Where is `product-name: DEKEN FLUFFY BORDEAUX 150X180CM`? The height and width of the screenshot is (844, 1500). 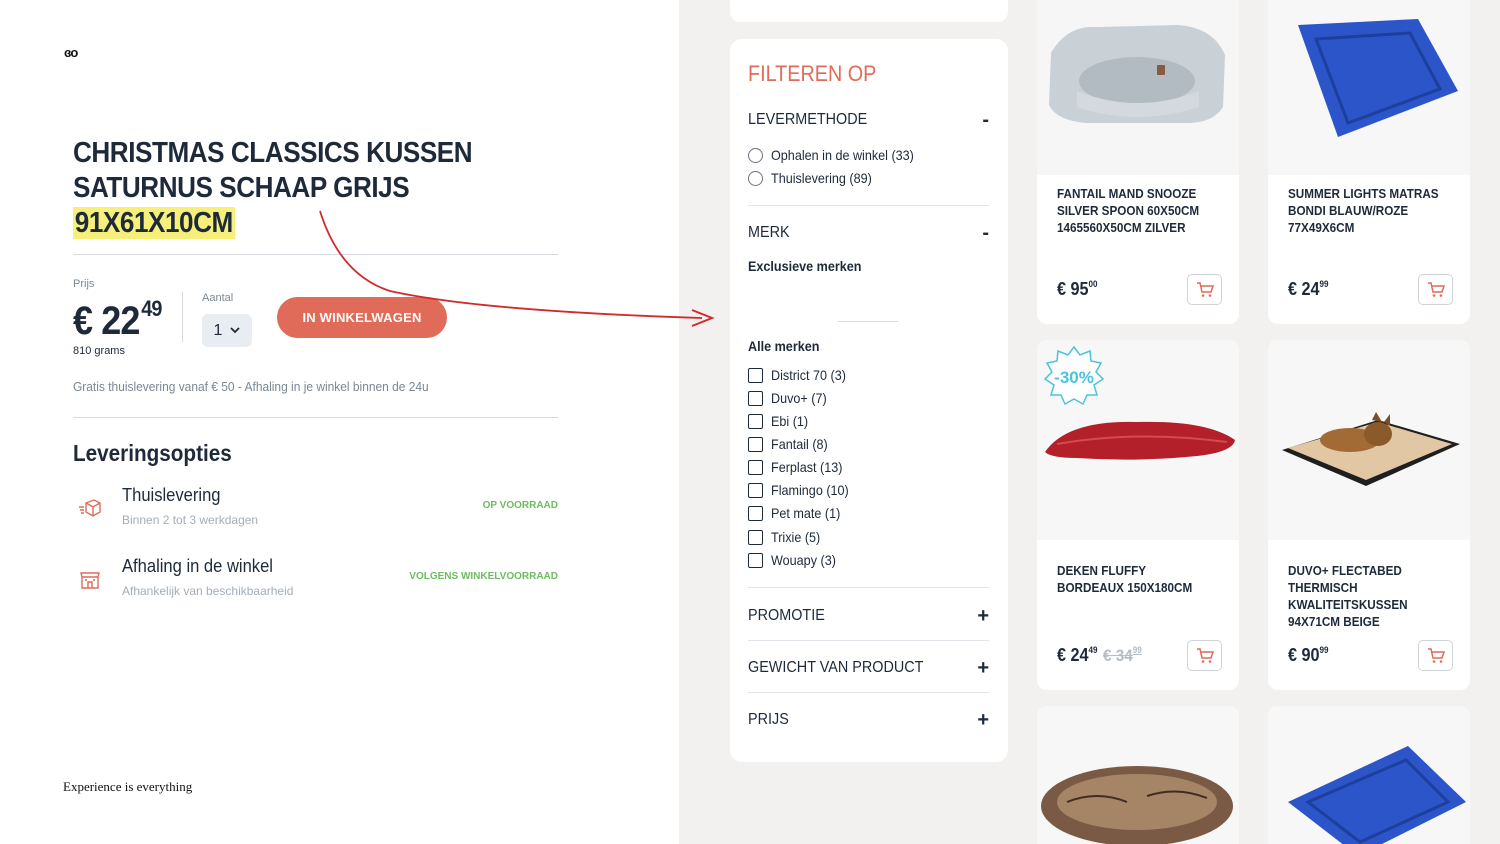
product-name: DEKEN FLUFFY BORDEAUX 150X180CM is located at coordinates (1136, 579).